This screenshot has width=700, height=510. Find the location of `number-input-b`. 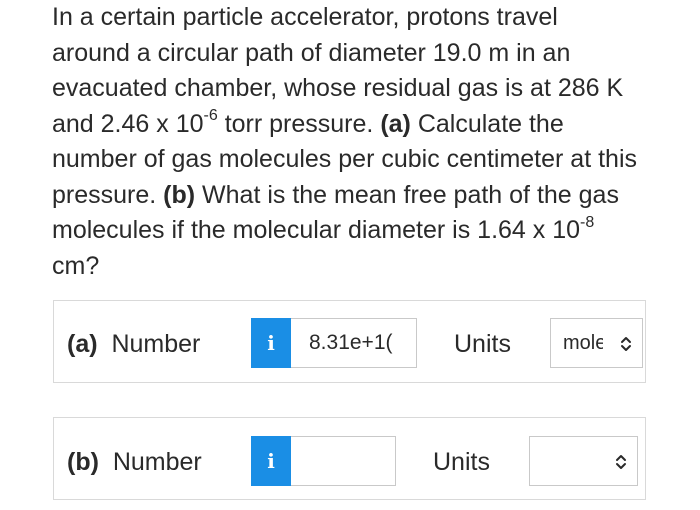

number-input-b is located at coordinates (343, 461).